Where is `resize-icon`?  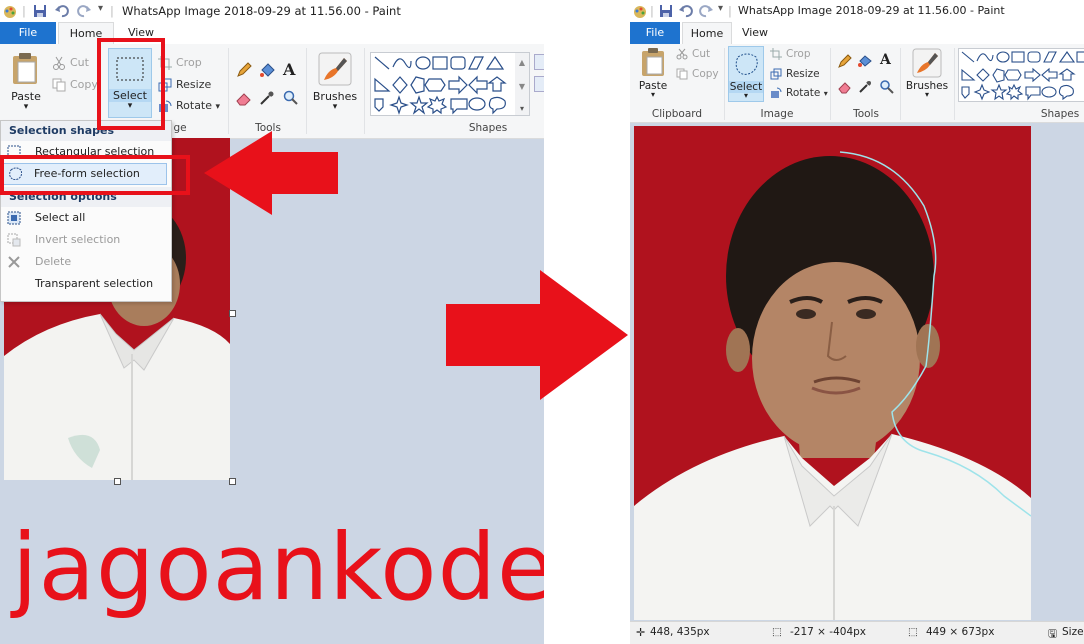 resize-icon is located at coordinates (776, 74).